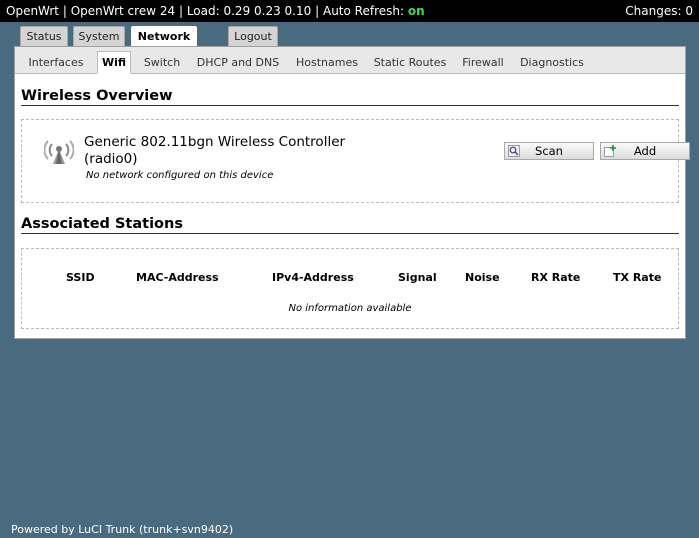  Describe the element at coordinates (327, 62) in the screenshot. I see `subtab-hostnames: Hostnames` at that location.